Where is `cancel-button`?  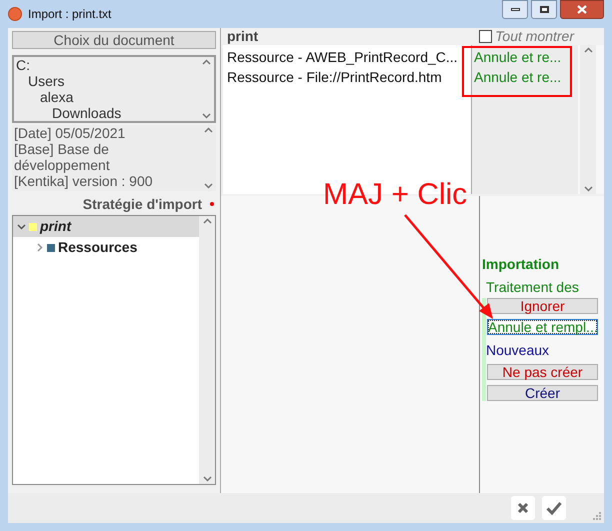 cancel-button is located at coordinates (523, 508).